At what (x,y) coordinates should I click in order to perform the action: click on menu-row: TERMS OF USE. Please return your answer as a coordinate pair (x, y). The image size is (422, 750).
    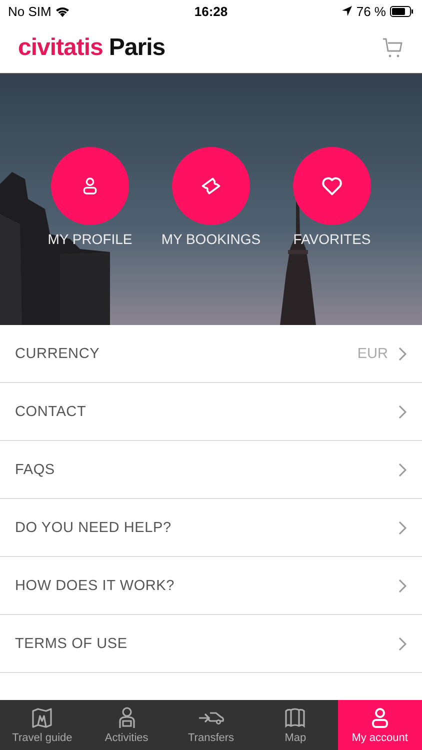
    Looking at the image, I should click on (211, 644).